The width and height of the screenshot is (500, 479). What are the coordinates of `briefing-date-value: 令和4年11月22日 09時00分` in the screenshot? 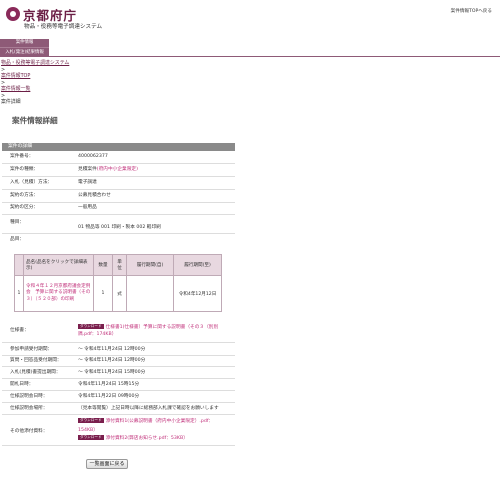 It's located at (109, 396).